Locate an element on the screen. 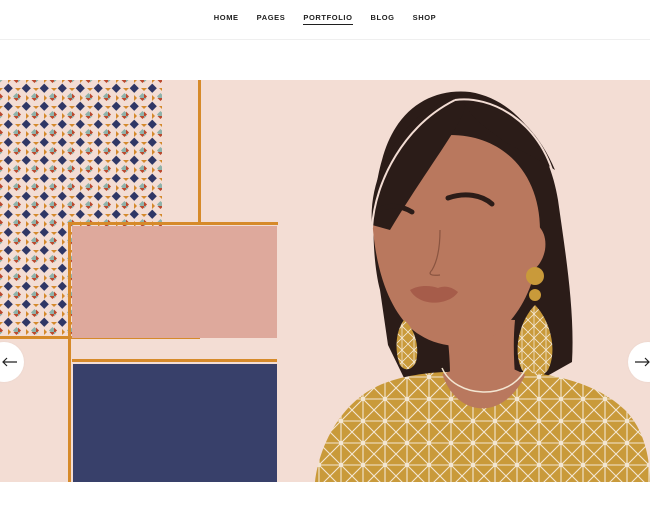  top-navigation: HOME PAGES PORTFOLIO BLOG SHOP is located at coordinates (325, 20).